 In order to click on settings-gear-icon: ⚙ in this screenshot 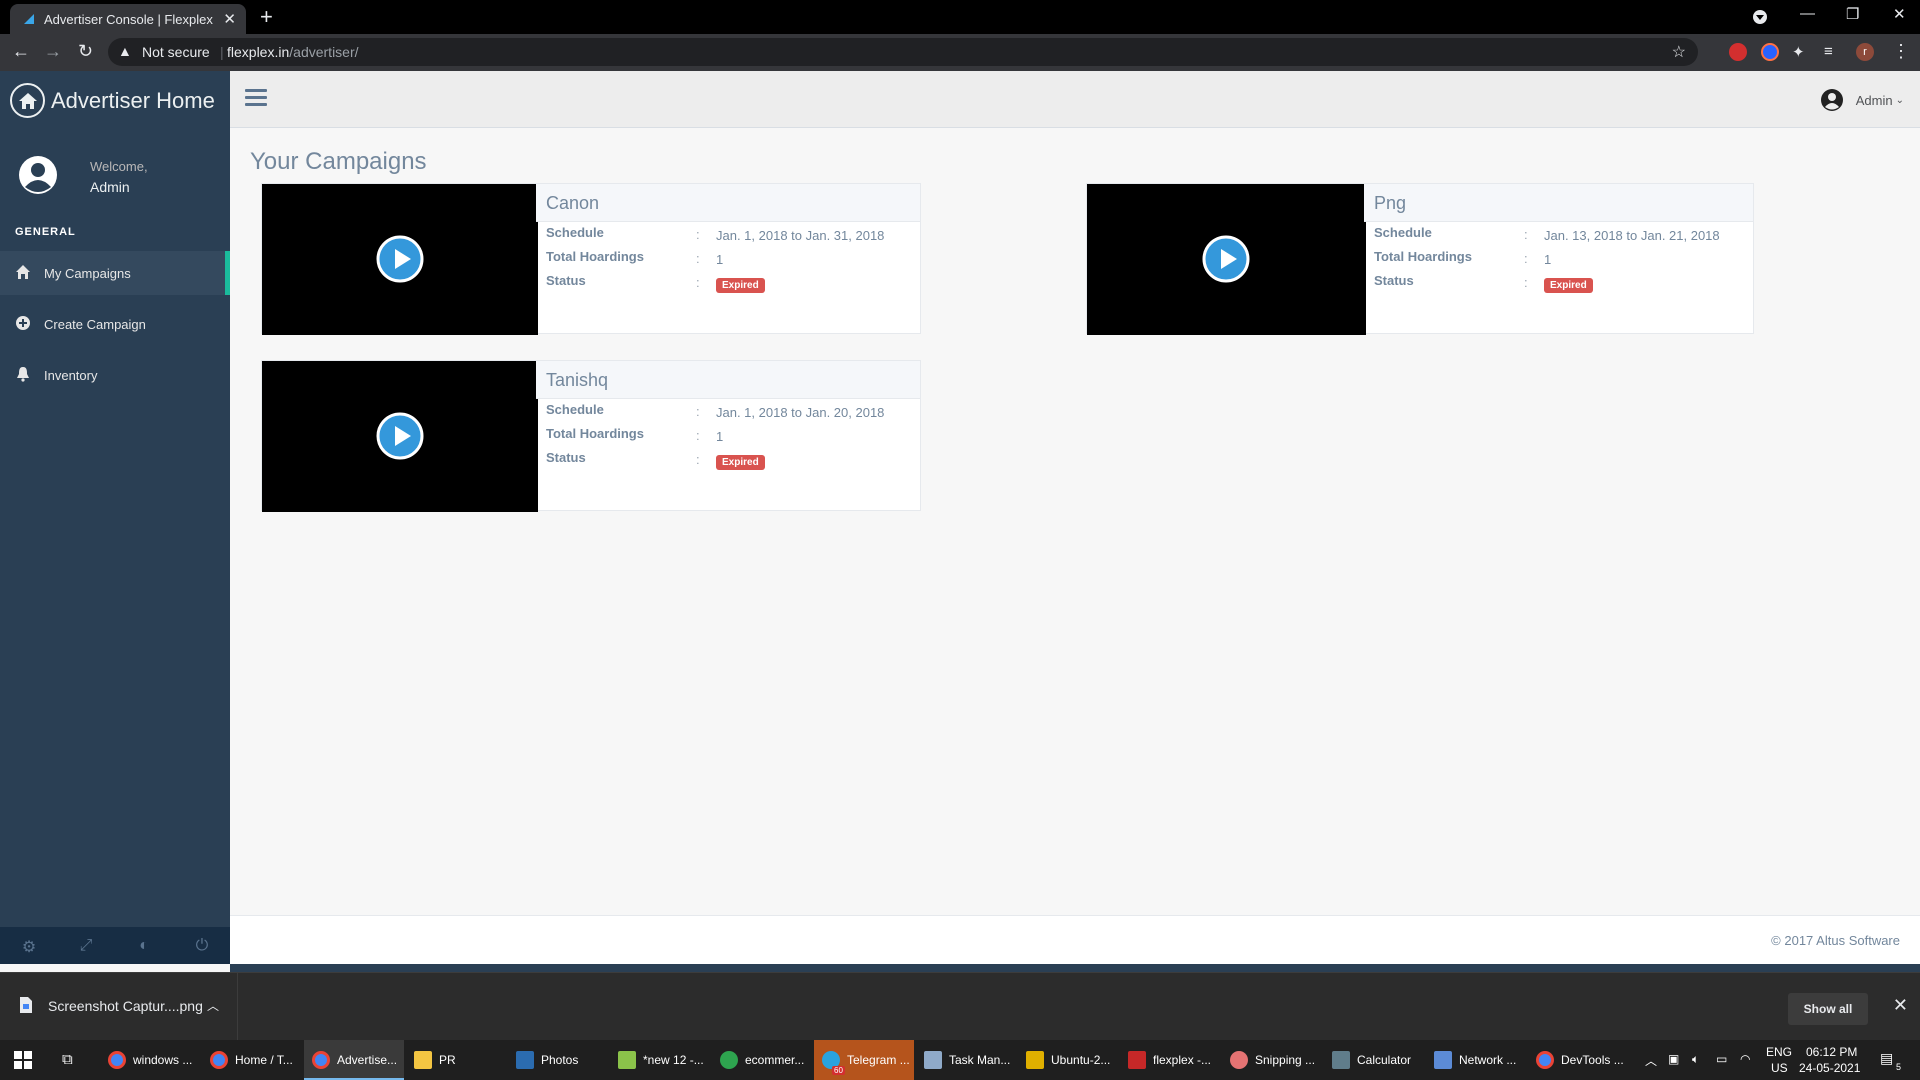, I will do `click(29, 946)`.